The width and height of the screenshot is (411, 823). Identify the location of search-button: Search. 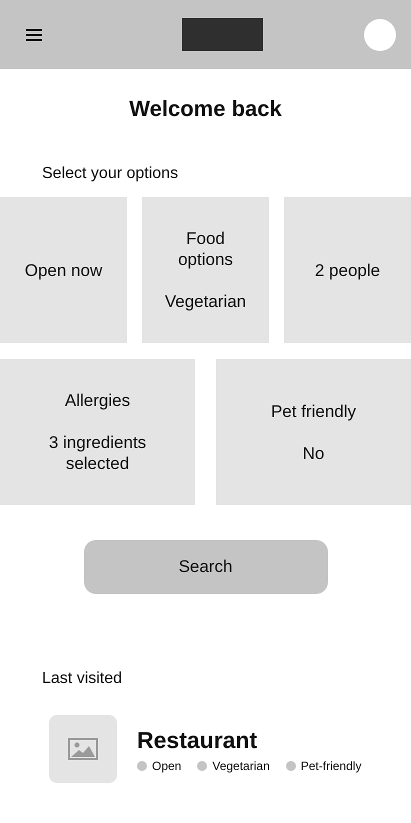
(206, 567).